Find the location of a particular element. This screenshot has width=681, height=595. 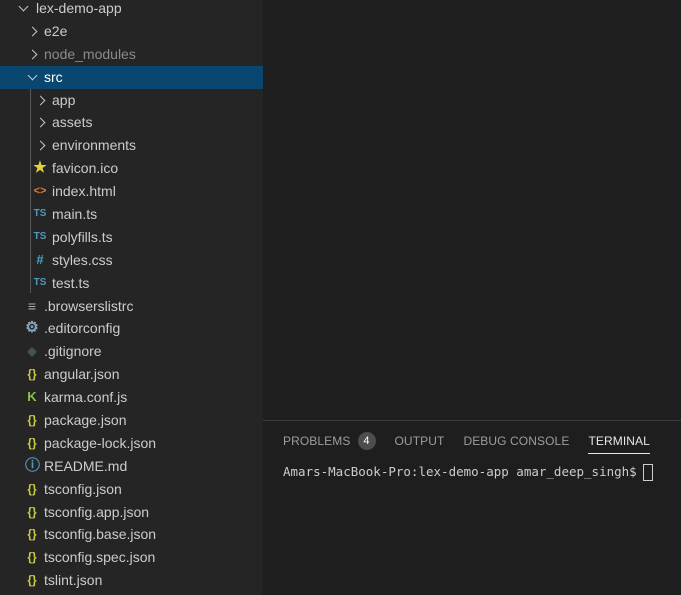

star-icon: ★ is located at coordinates (40, 168).